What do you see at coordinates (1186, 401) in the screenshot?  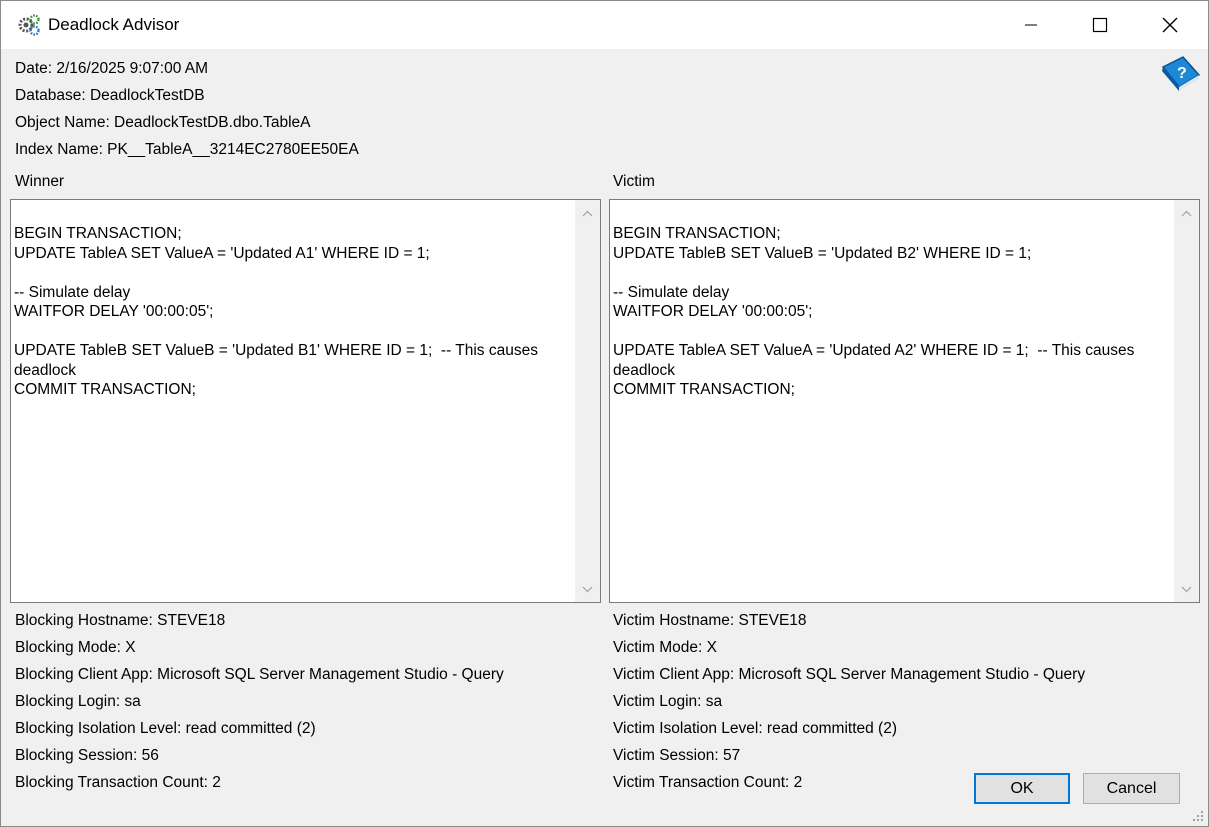 I see `victim-scrollbar` at bounding box center [1186, 401].